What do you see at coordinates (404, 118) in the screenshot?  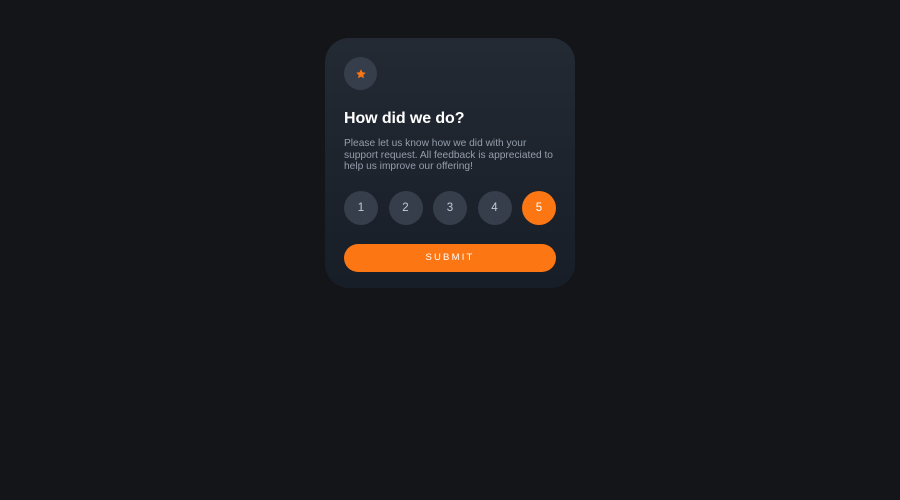 I see `card-title: How did we do?` at bounding box center [404, 118].